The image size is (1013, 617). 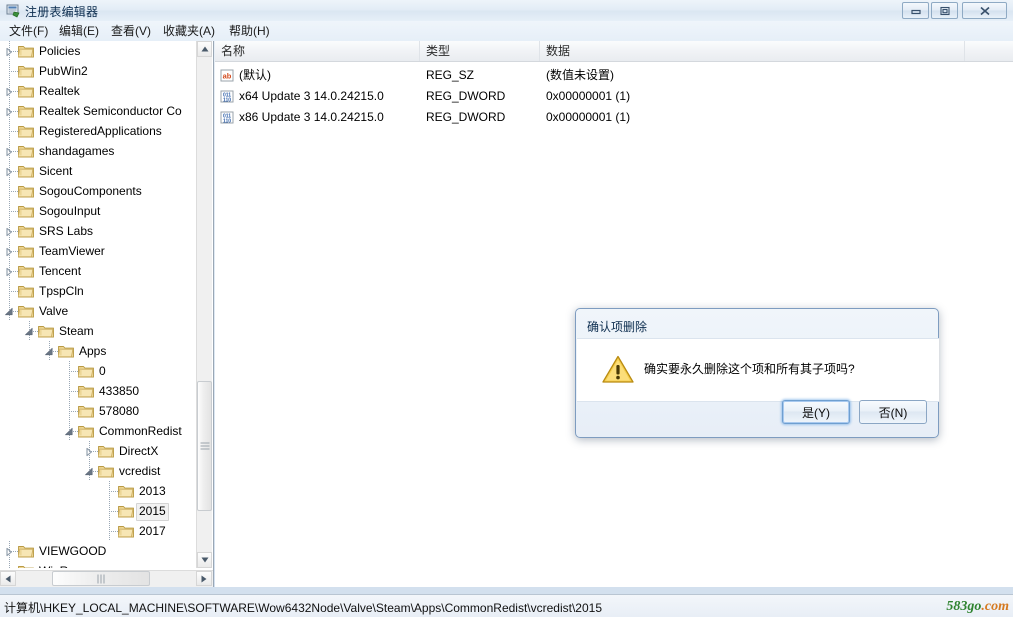 I want to click on scroll-left-arrow-icon, so click(x=8, y=578).